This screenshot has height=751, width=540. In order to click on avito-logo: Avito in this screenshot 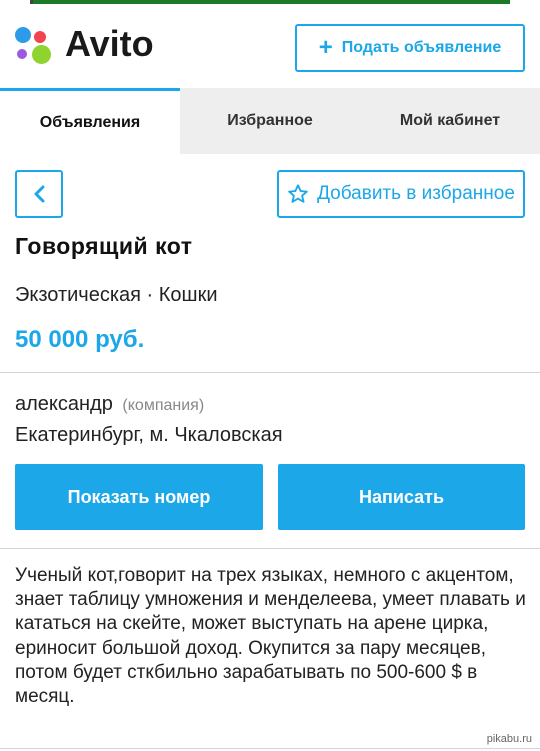, I will do `click(100, 48)`.